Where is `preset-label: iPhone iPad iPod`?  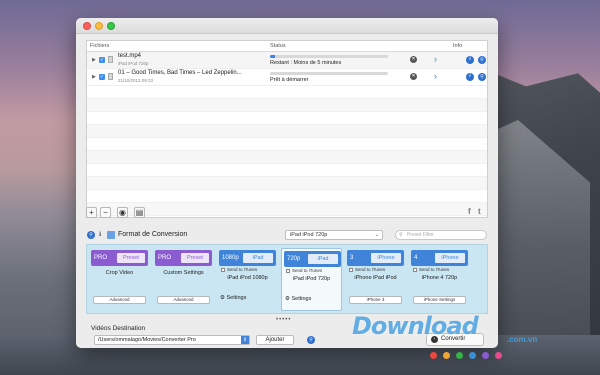
preset-label: iPhone iPad iPod is located at coordinates (375, 278).